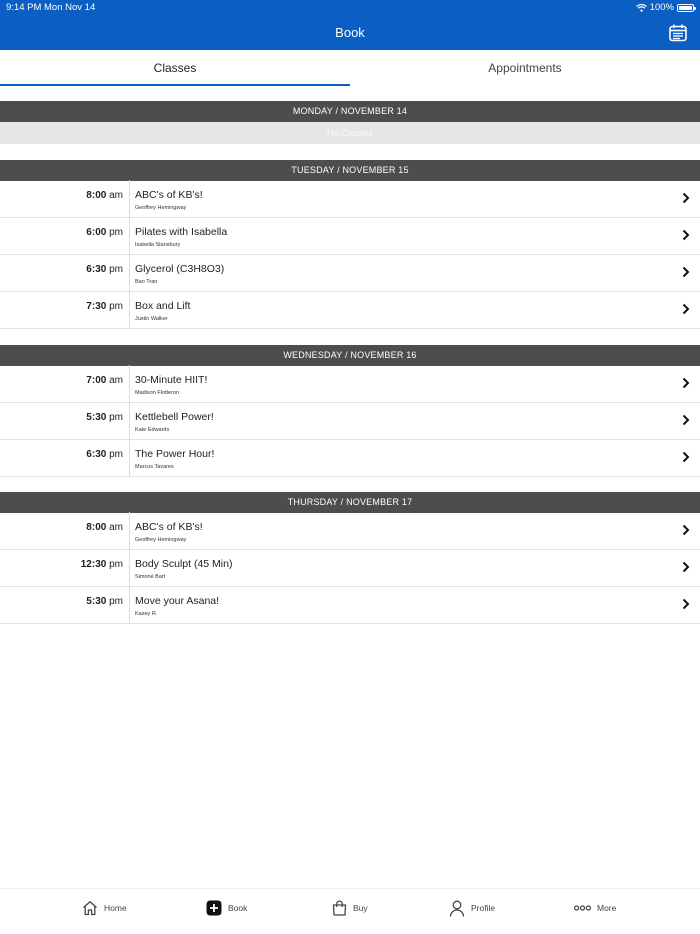  What do you see at coordinates (457, 908) in the screenshot?
I see `person-icon` at bounding box center [457, 908].